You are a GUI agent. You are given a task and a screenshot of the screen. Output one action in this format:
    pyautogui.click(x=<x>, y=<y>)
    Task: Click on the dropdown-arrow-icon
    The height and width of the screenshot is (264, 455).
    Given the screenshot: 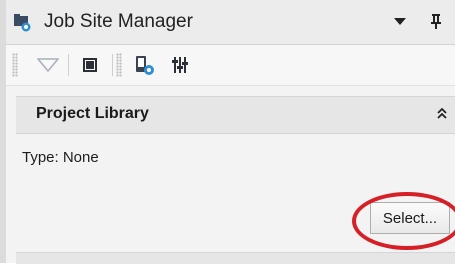 What is the action you would take?
    pyautogui.click(x=400, y=21)
    